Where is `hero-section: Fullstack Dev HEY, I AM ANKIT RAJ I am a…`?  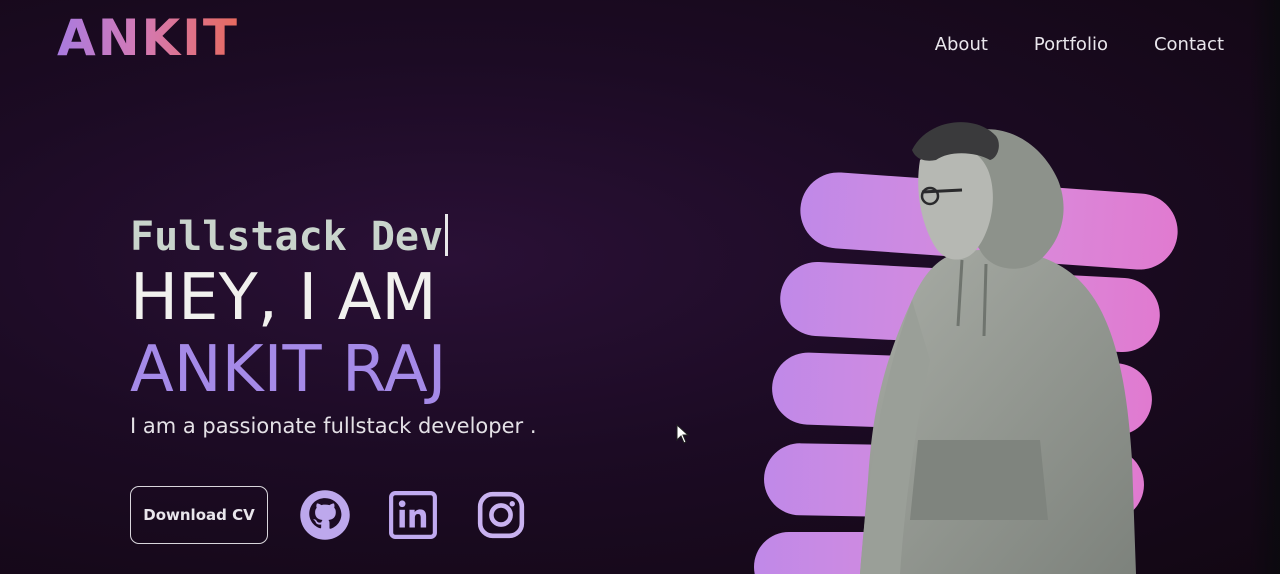
hero-section: Fullstack Dev HEY, I AM ANKIT RAJ I am a… is located at coordinates (333, 325).